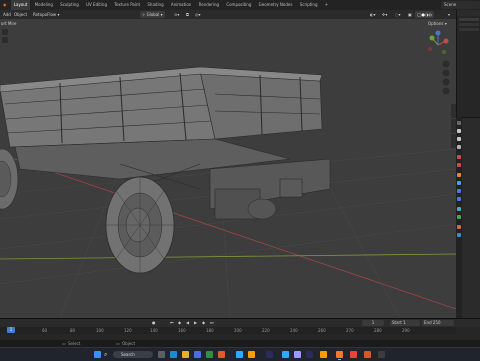 This screenshot has width=480, height=361. Describe the element at coordinates (209, 354) in the screenshot. I see `app-green-icon` at that location.